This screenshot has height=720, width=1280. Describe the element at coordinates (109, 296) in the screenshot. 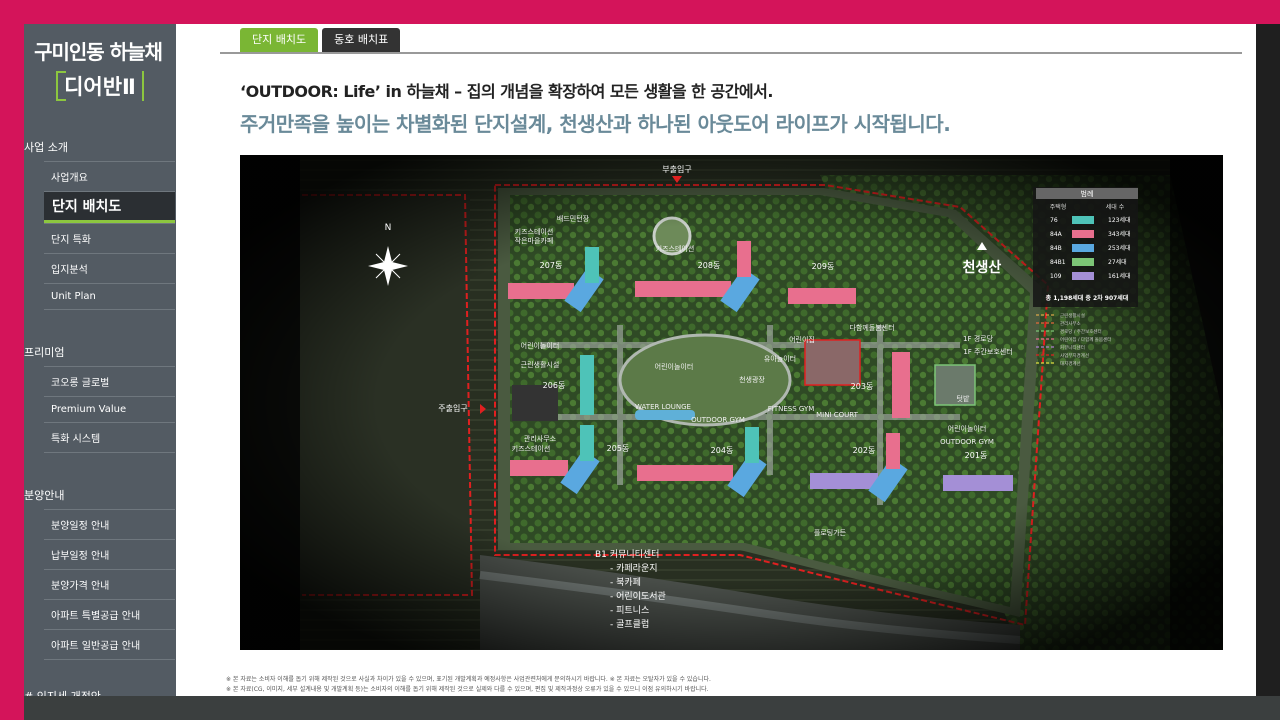

I see `sidebar-item-unit-plan: Unit Plan` at that location.